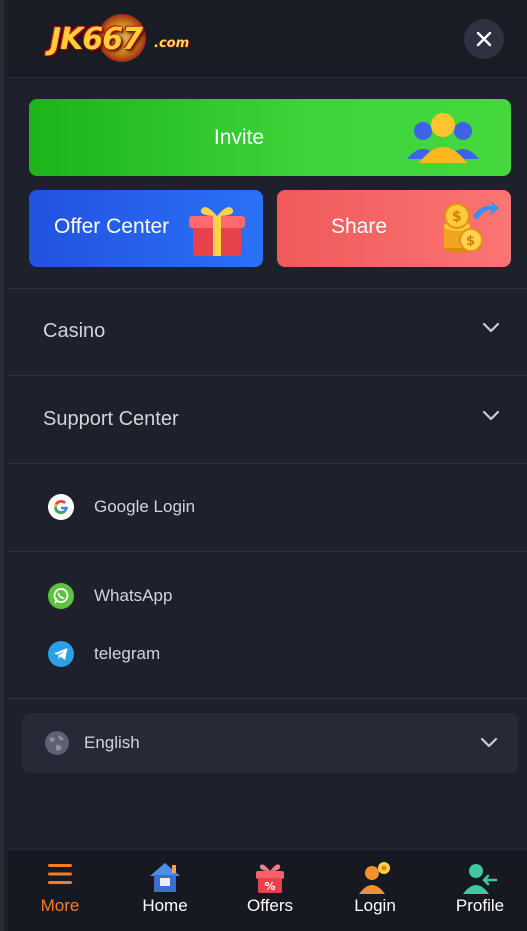  What do you see at coordinates (267, 419) in the screenshot?
I see `support-center-accordion: Support Center` at bounding box center [267, 419].